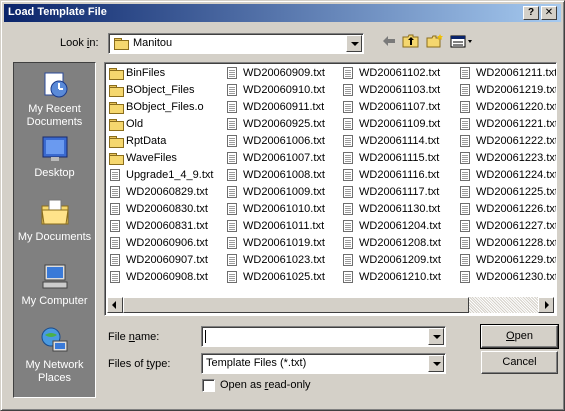  Describe the element at coordinates (284, 209) in the screenshot. I see `list-item: WD20061010.txt` at that location.